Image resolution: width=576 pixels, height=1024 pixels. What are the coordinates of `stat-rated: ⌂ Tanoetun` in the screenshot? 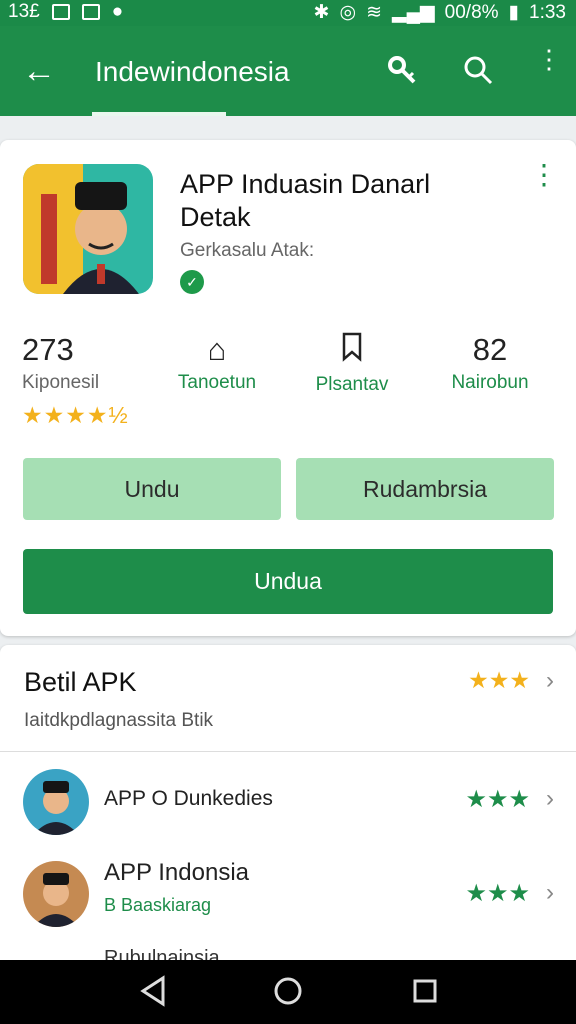 It's located at (217, 363).